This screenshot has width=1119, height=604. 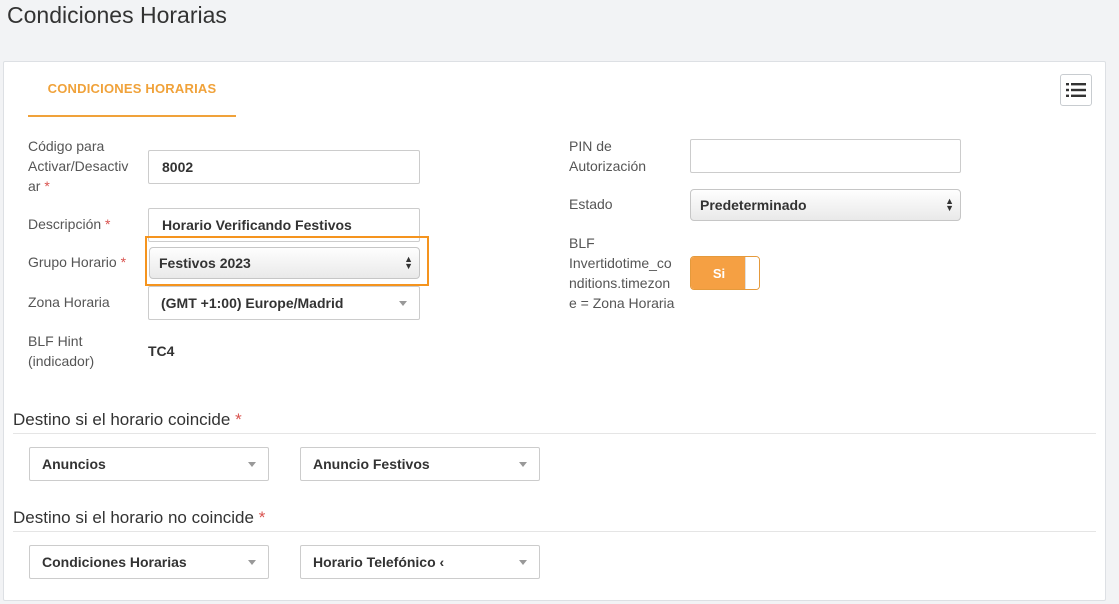 What do you see at coordinates (591, 204) in the screenshot?
I see `estado-label: Estado` at bounding box center [591, 204].